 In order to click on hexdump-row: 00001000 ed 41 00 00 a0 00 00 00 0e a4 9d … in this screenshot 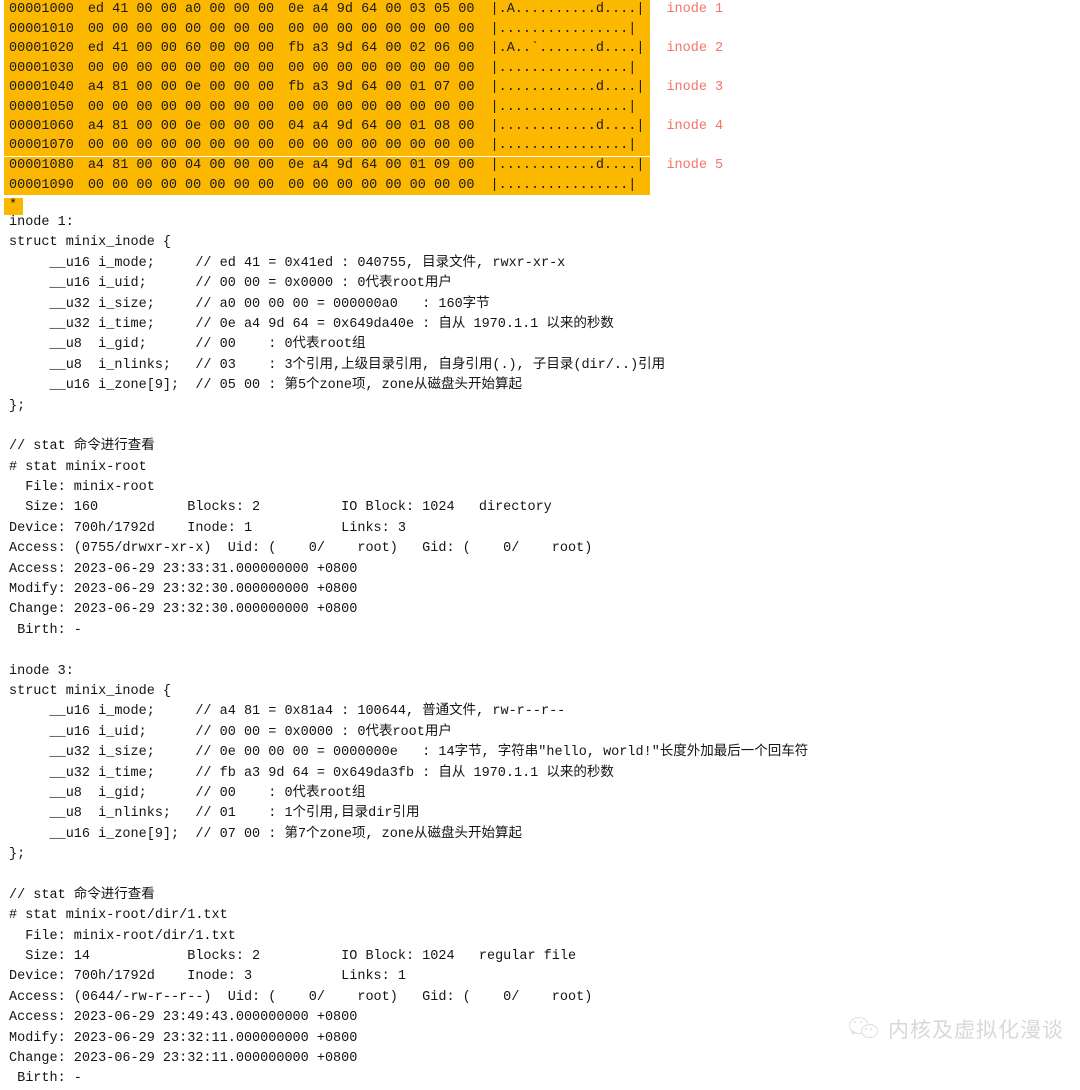, I will do `click(364, 10)`.